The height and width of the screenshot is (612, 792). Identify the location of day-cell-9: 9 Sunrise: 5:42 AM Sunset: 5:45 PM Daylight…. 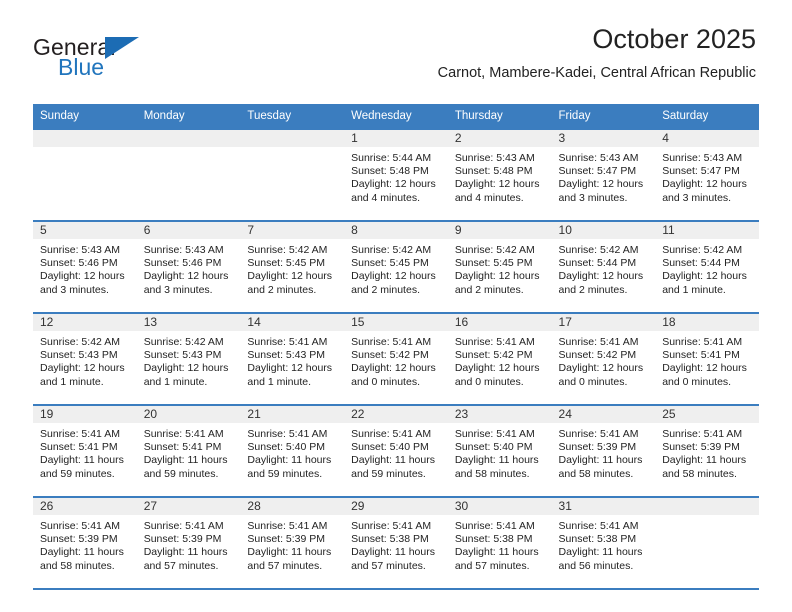
(499, 266).